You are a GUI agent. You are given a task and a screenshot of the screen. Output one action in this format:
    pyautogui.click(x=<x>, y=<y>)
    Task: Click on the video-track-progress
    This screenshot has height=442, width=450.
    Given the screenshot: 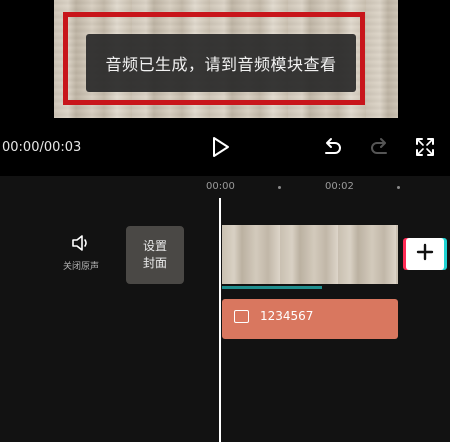 What is the action you would take?
    pyautogui.click(x=272, y=287)
    